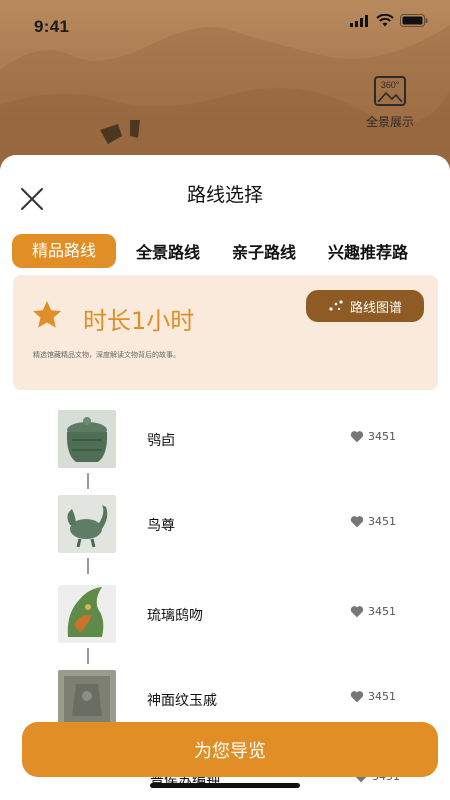 The image size is (450, 800). Describe the element at coordinates (225, 526) in the screenshot. I see `list-item: 鸟尊 3451` at that location.